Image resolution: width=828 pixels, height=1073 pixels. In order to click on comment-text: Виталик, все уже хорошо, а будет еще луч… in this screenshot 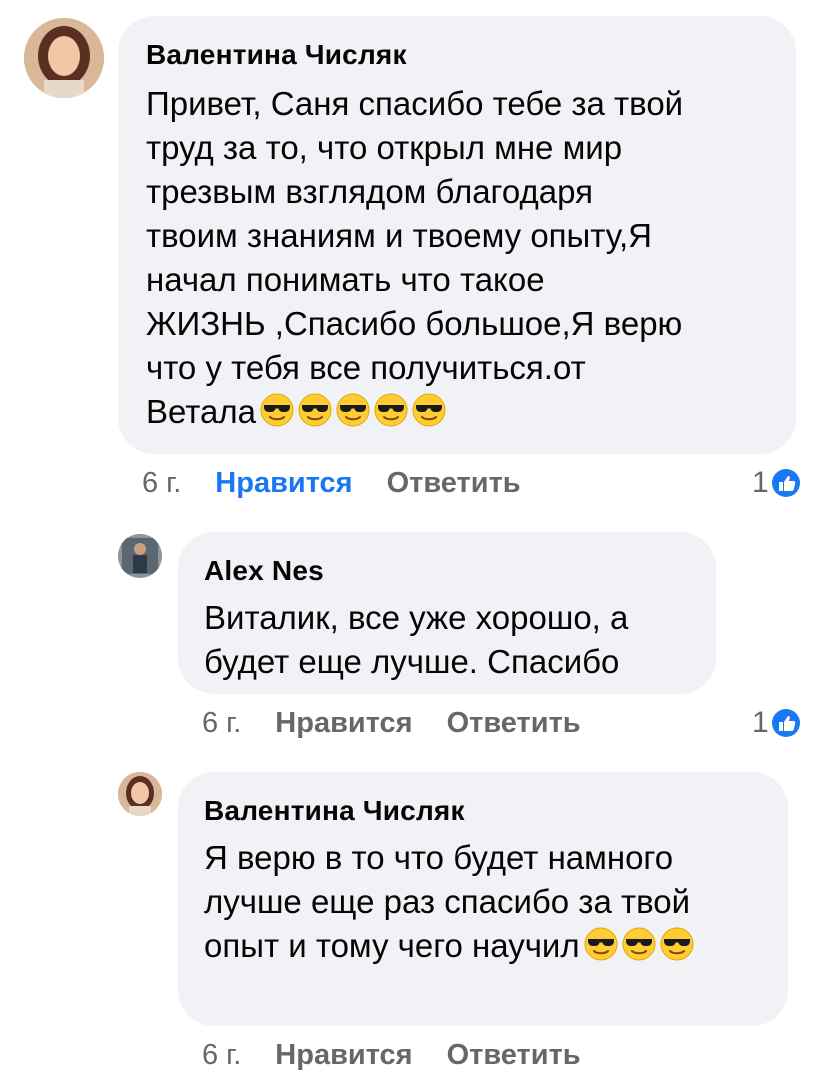, I will do `click(416, 639)`.